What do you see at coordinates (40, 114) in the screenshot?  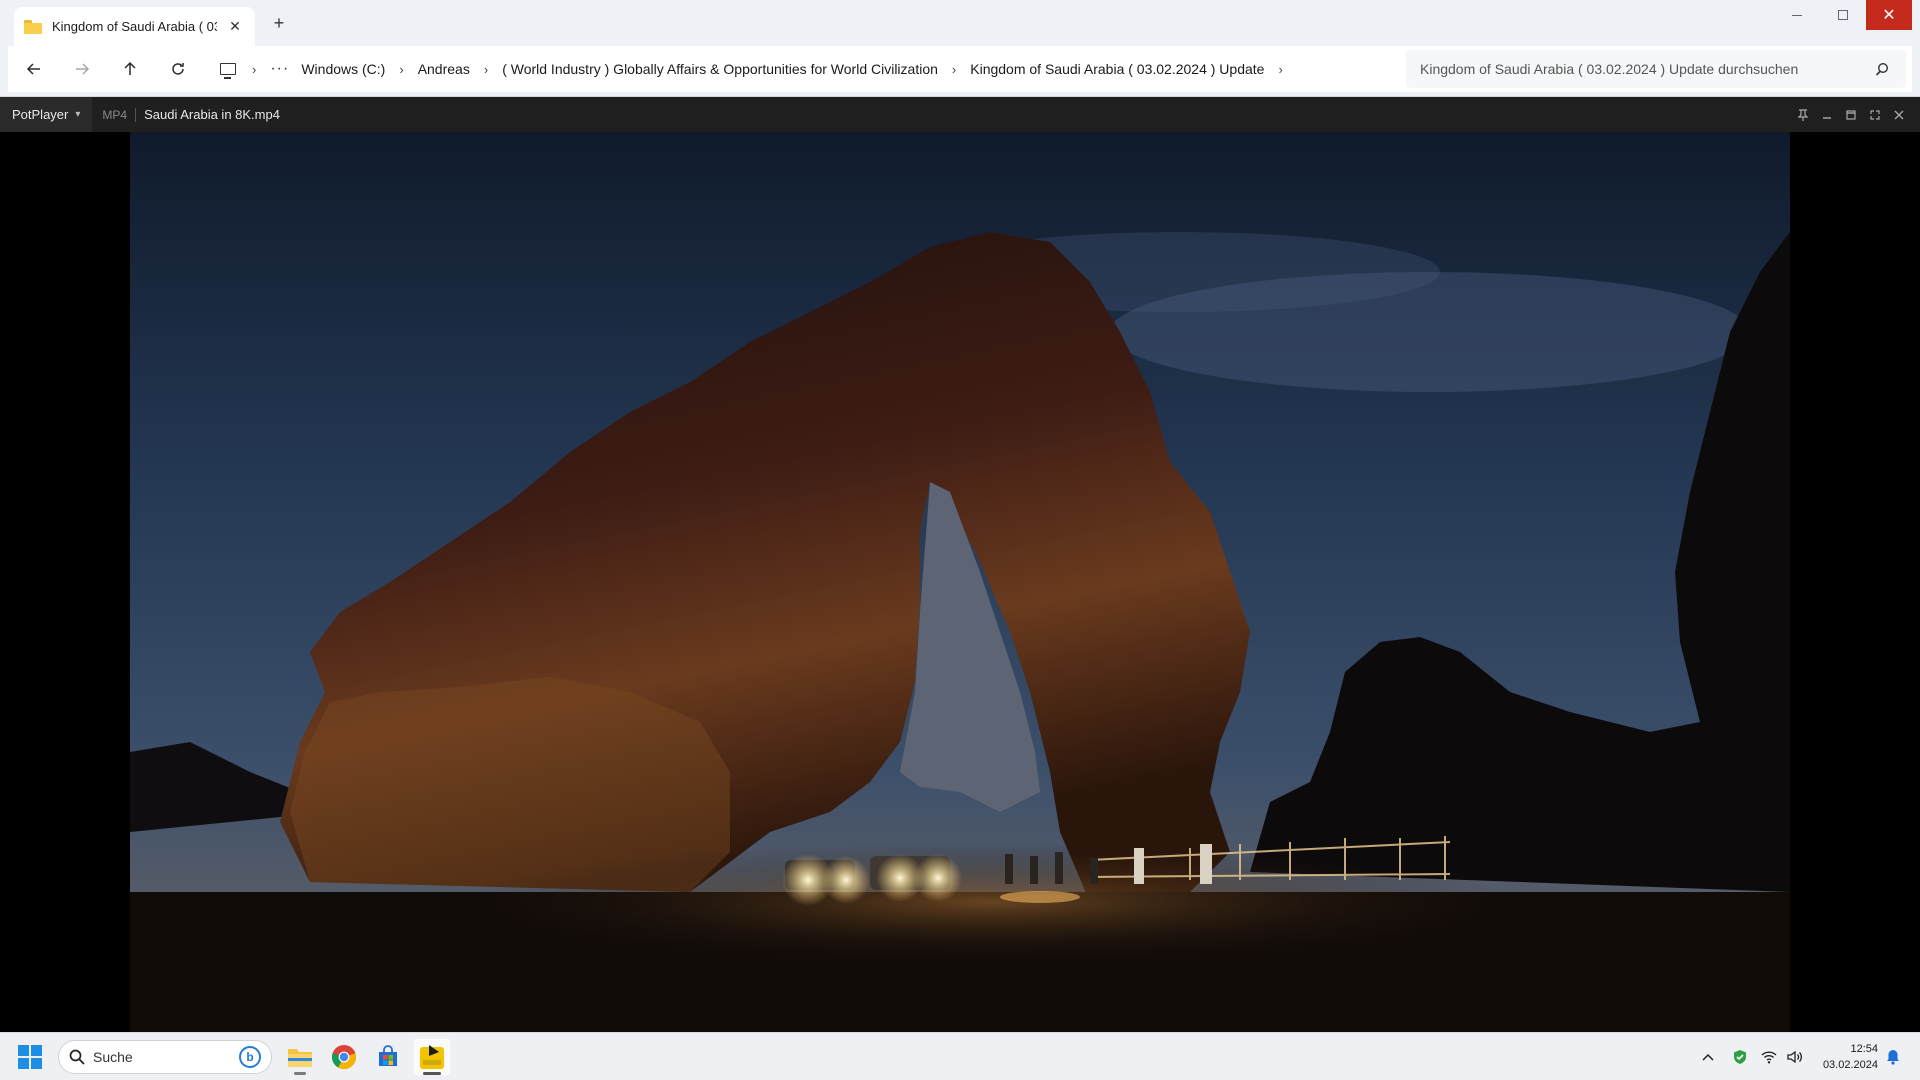 I see `potplayer-label: PotPlayer` at bounding box center [40, 114].